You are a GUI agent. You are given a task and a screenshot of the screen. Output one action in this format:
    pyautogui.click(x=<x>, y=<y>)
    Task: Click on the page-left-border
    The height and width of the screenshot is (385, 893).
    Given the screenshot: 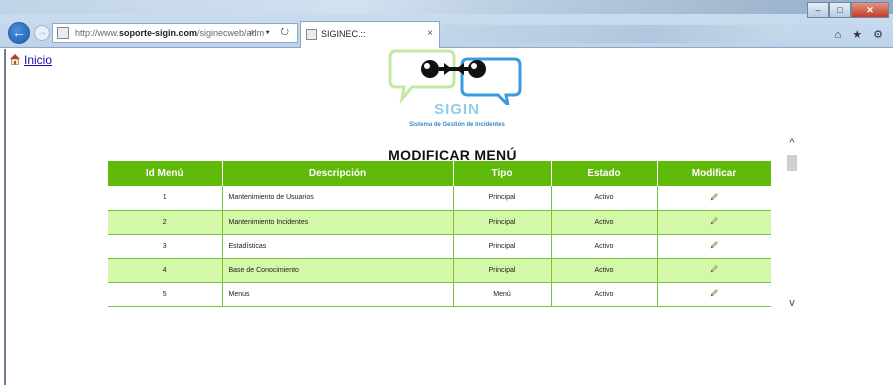 What is the action you would take?
    pyautogui.click(x=5, y=217)
    